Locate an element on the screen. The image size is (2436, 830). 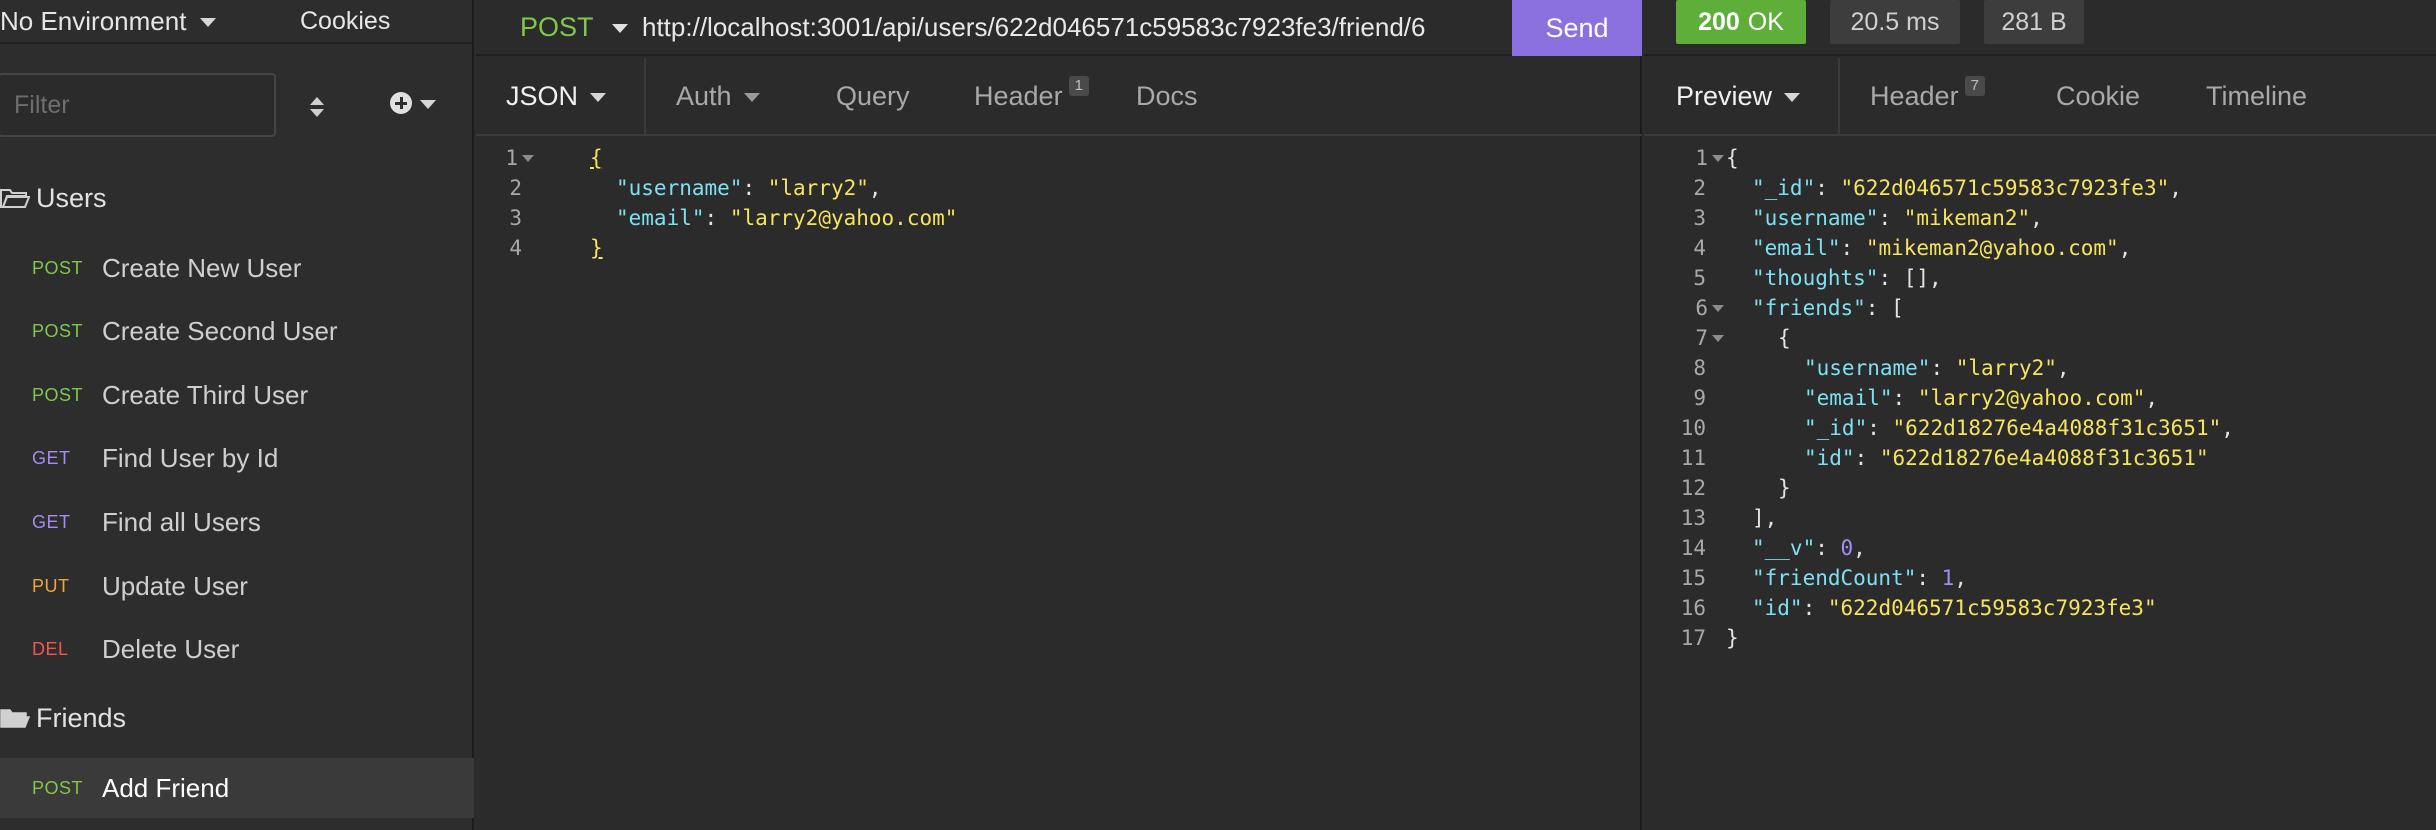
request-item: PUT Update User is located at coordinates (237, 586).